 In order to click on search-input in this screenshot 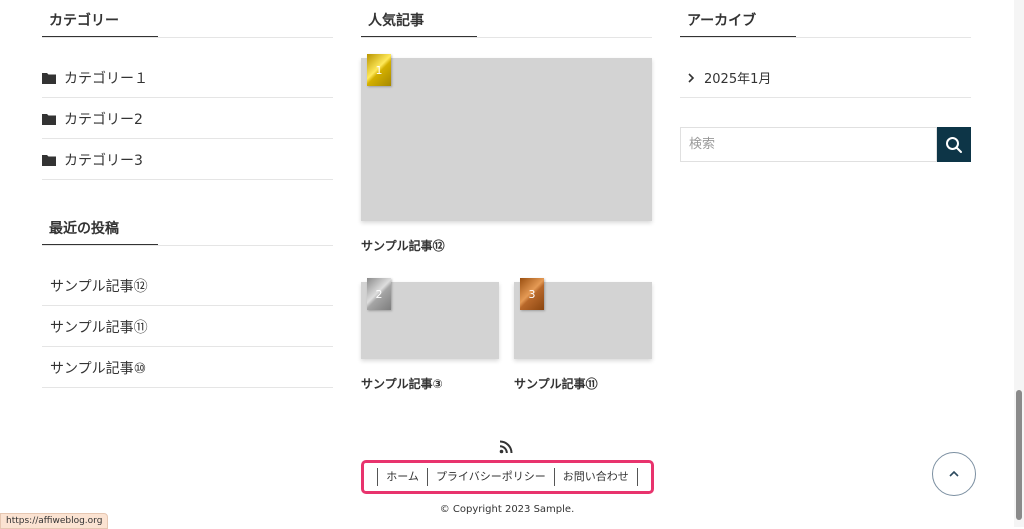, I will do `click(808, 144)`.